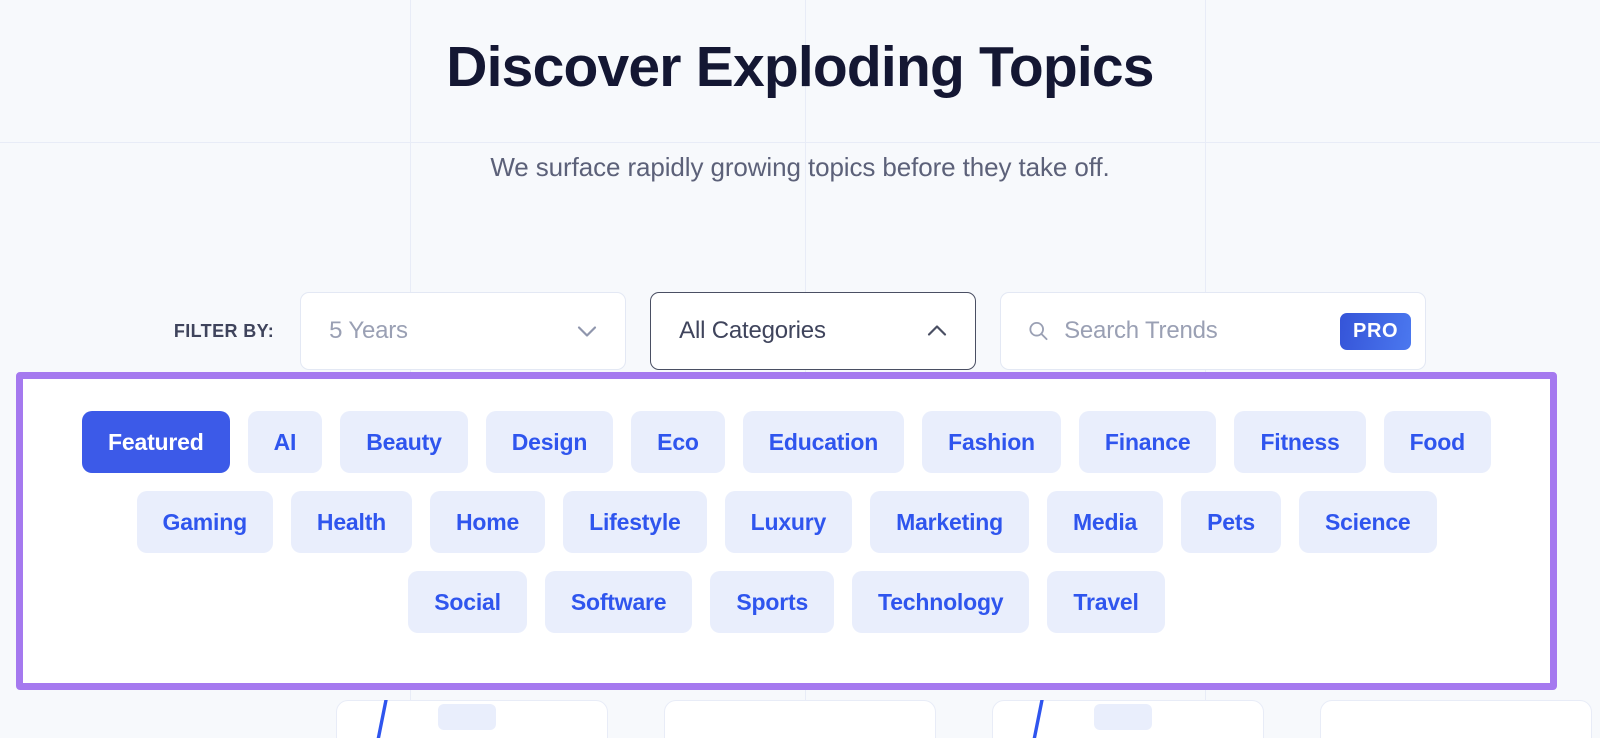  What do you see at coordinates (1367, 522) in the screenshot?
I see `category-chip-science: Science` at bounding box center [1367, 522].